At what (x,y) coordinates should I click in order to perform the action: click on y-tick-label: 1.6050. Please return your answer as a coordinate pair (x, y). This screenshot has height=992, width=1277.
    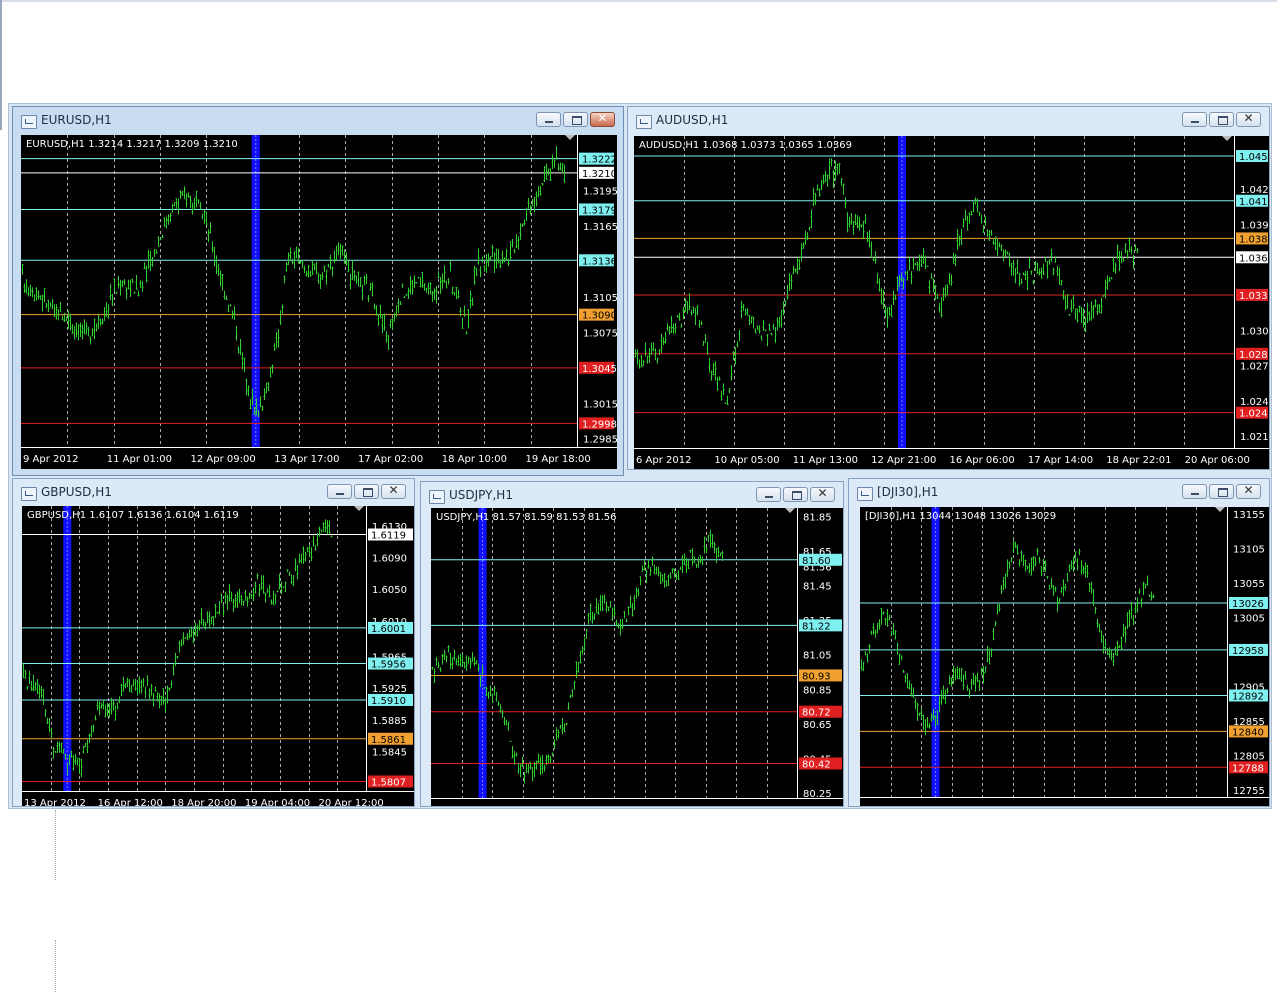
    Looking at the image, I should click on (389, 590).